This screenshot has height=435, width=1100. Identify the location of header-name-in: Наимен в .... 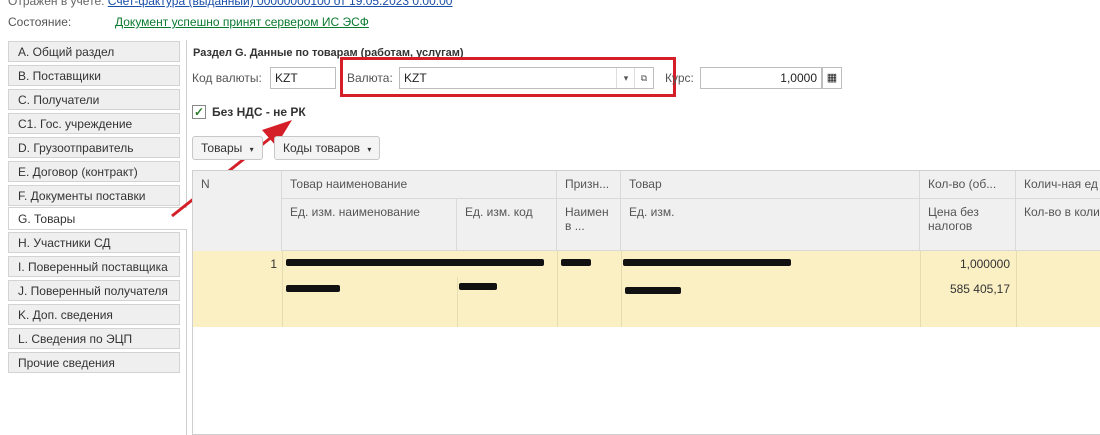
(589, 225).